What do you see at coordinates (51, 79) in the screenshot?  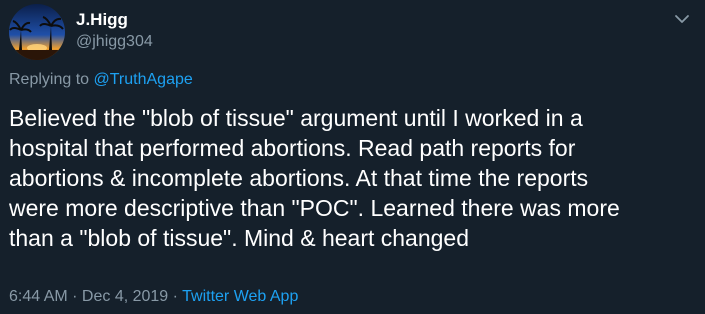 I see `replying-prefix: Replying to` at bounding box center [51, 79].